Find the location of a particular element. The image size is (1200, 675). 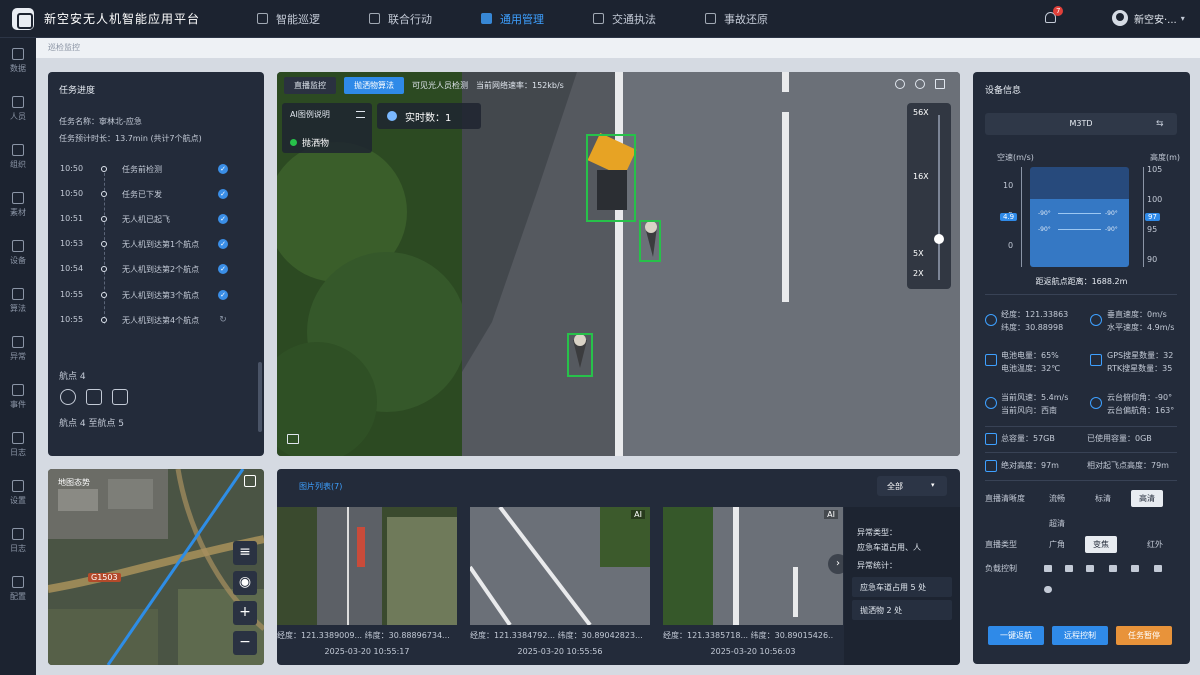

swap-icon: ⇆ is located at coordinates (1160, 124).